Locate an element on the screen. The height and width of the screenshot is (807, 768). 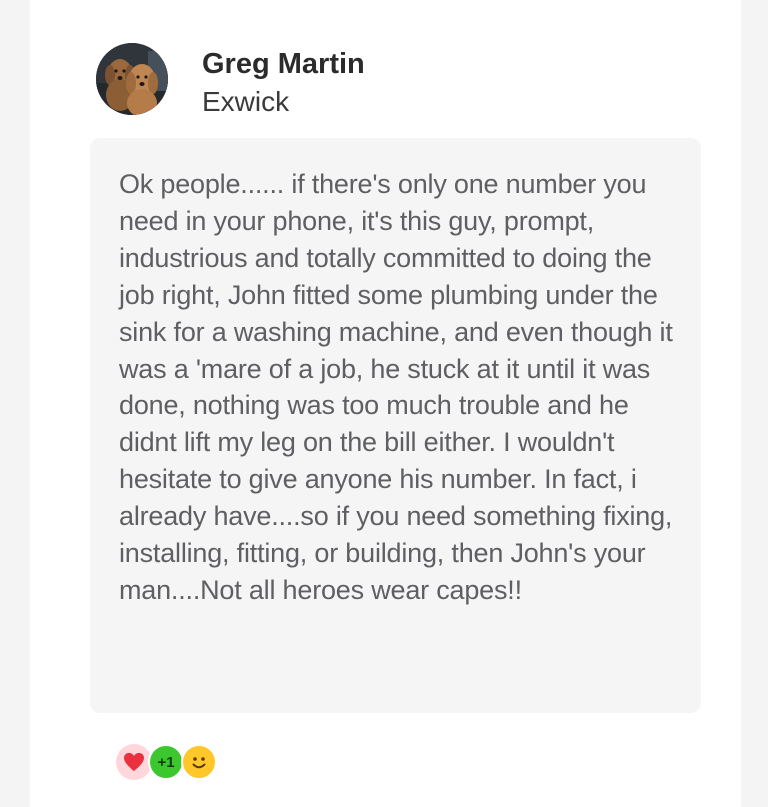
plus-one-icon: +1 is located at coordinates (166, 762).